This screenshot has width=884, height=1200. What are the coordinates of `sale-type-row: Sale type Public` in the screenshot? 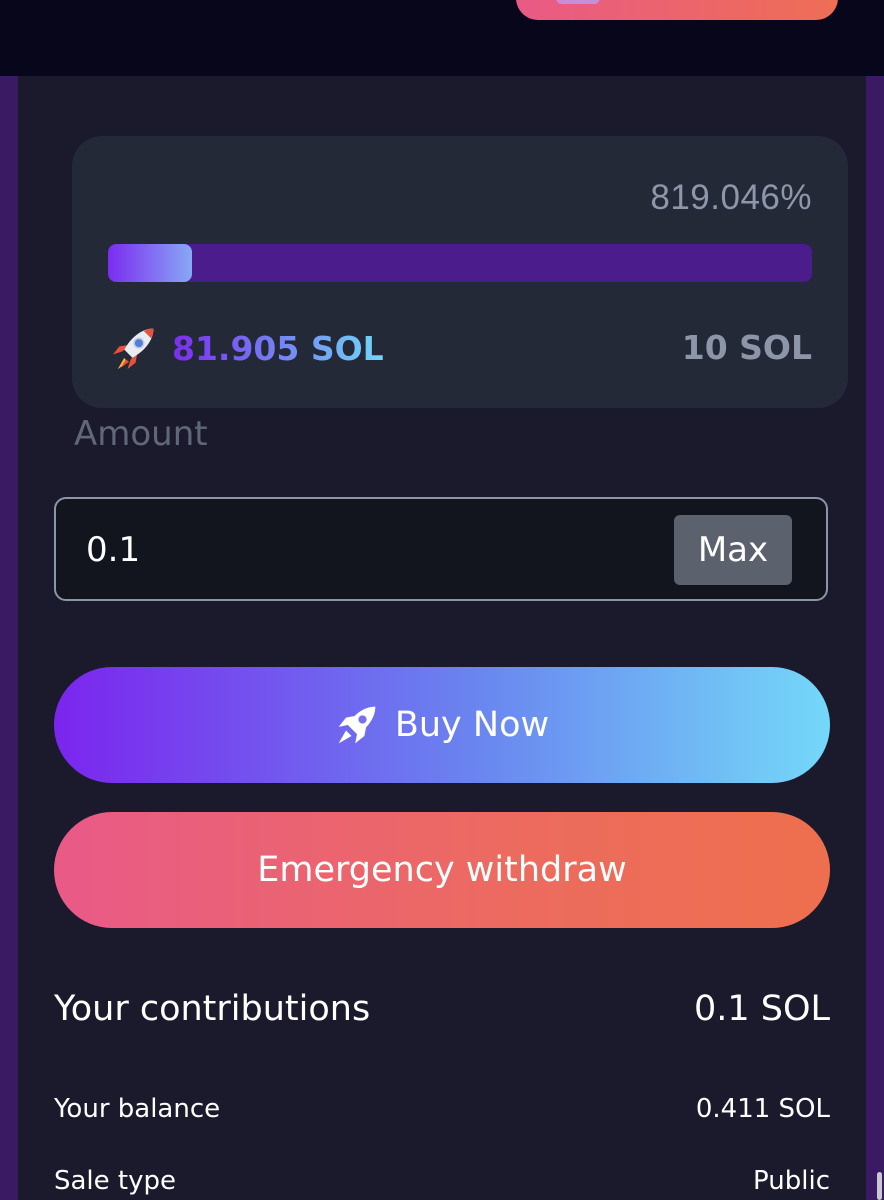 It's located at (442, 1181).